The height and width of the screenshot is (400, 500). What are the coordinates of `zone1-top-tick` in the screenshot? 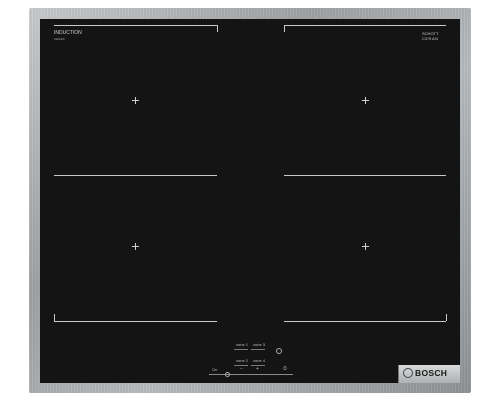 It's located at (217, 28).